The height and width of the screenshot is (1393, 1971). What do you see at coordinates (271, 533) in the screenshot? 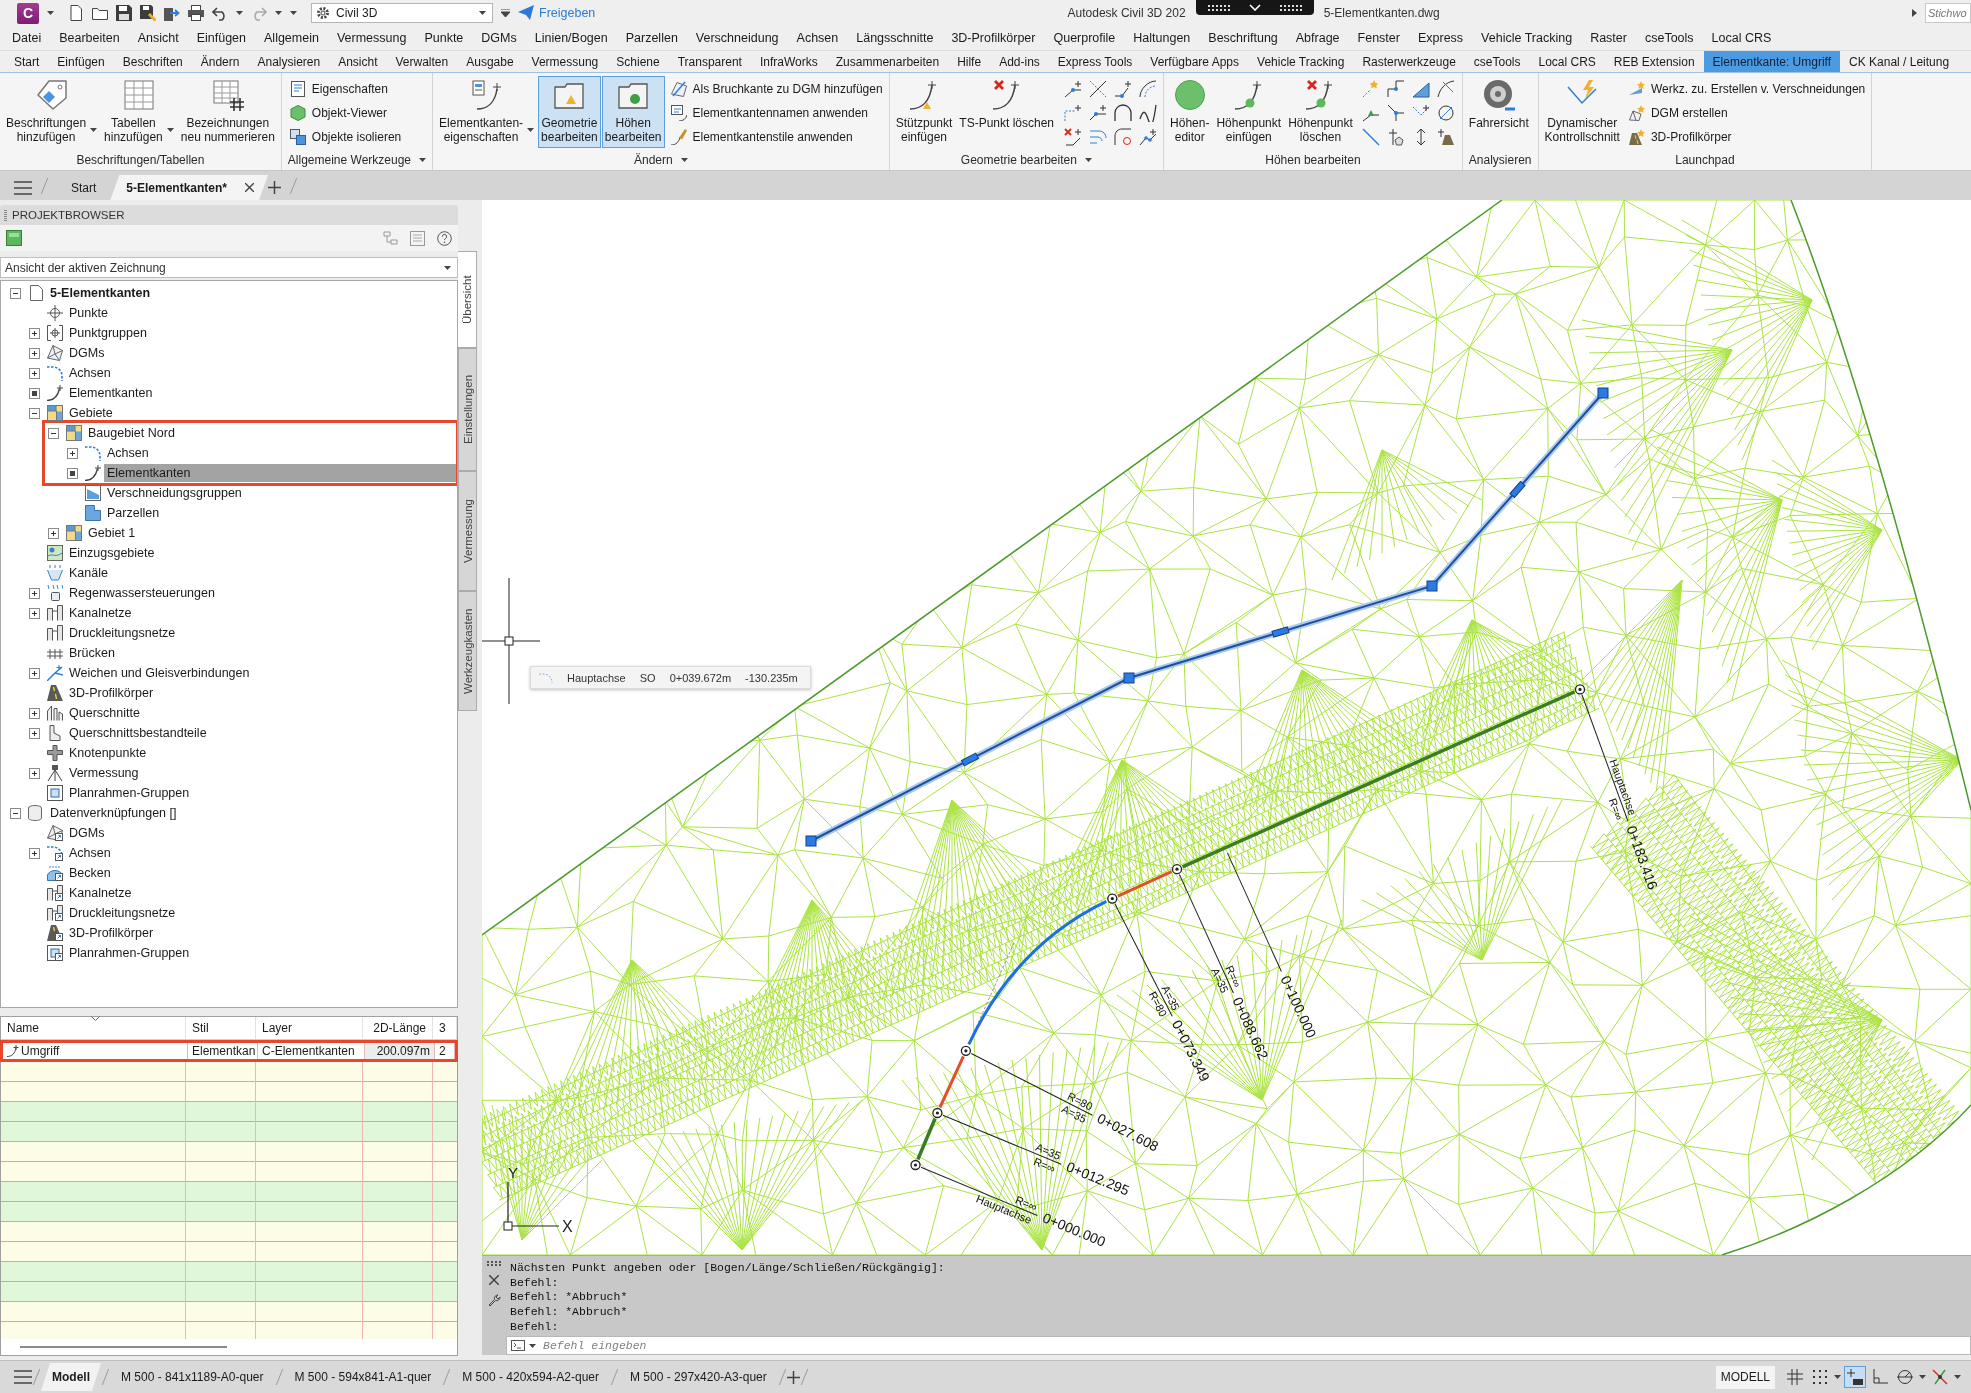
I see `tree-item: Gebiet 1` at bounding box center [271, 533].